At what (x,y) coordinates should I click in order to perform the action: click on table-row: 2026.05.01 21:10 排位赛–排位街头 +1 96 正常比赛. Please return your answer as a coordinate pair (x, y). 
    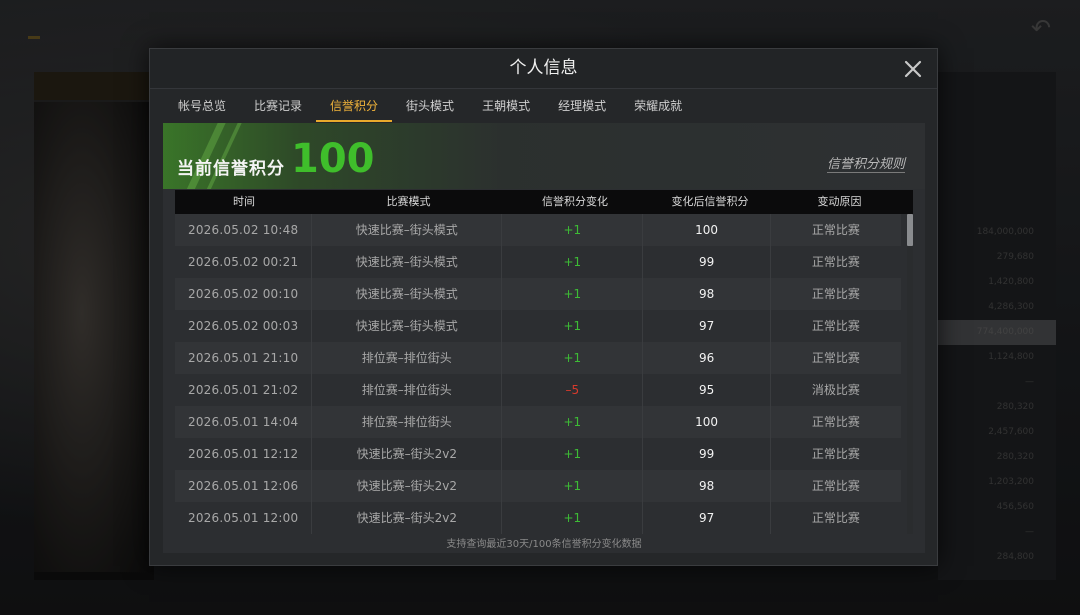
    Looking at the image, I should click on (538, 358).